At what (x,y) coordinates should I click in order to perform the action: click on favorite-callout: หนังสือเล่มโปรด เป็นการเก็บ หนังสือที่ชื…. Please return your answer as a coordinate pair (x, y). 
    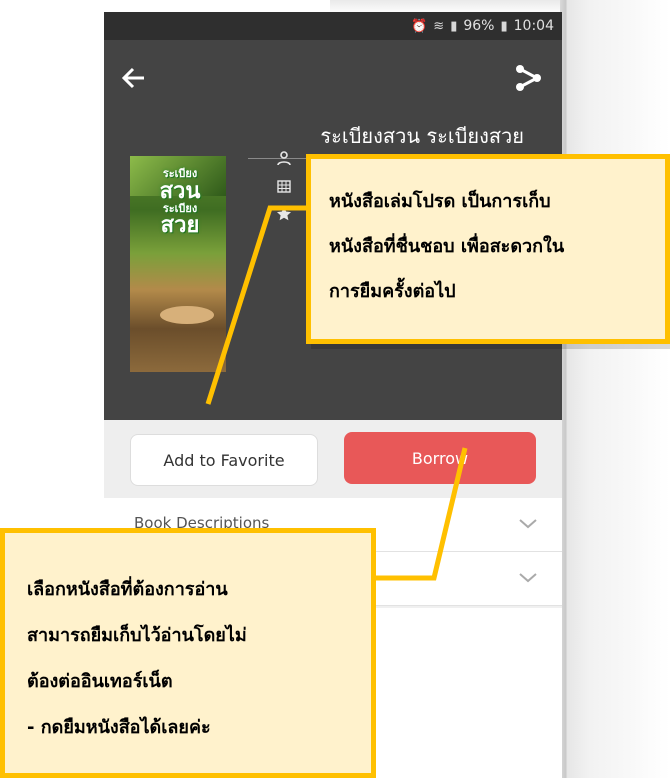
    Looking at the image, I should click on (488, 249).